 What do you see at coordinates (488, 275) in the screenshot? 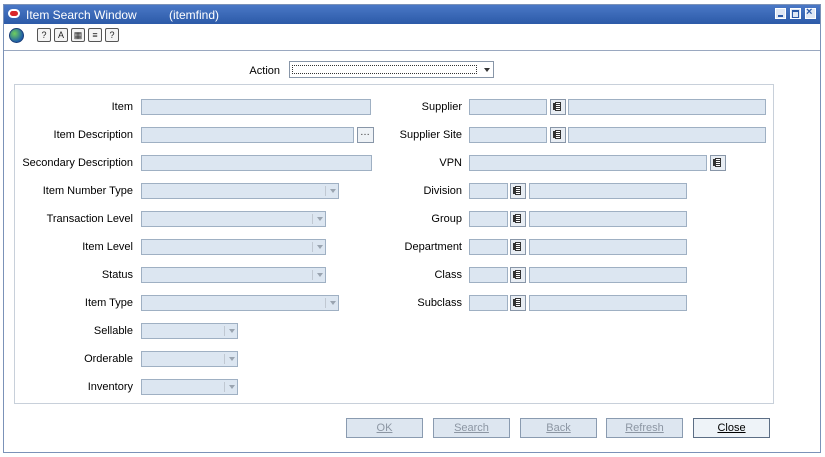
I see `class-input` at bounding box center [488, 275].